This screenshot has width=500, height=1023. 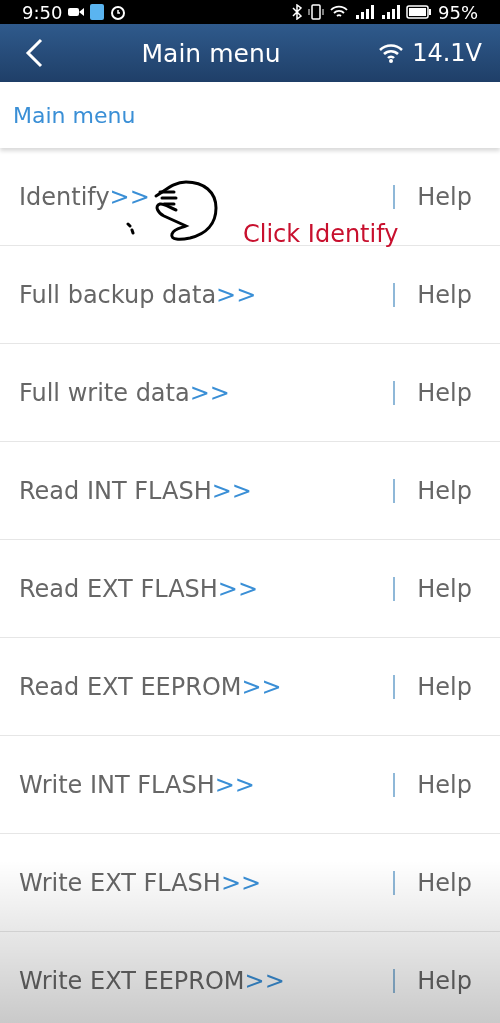 What do you see at coordinates (74, 115) in the screenshot?
I see `breadcrumb-link: Main menu` at bounding box center [74, 115].